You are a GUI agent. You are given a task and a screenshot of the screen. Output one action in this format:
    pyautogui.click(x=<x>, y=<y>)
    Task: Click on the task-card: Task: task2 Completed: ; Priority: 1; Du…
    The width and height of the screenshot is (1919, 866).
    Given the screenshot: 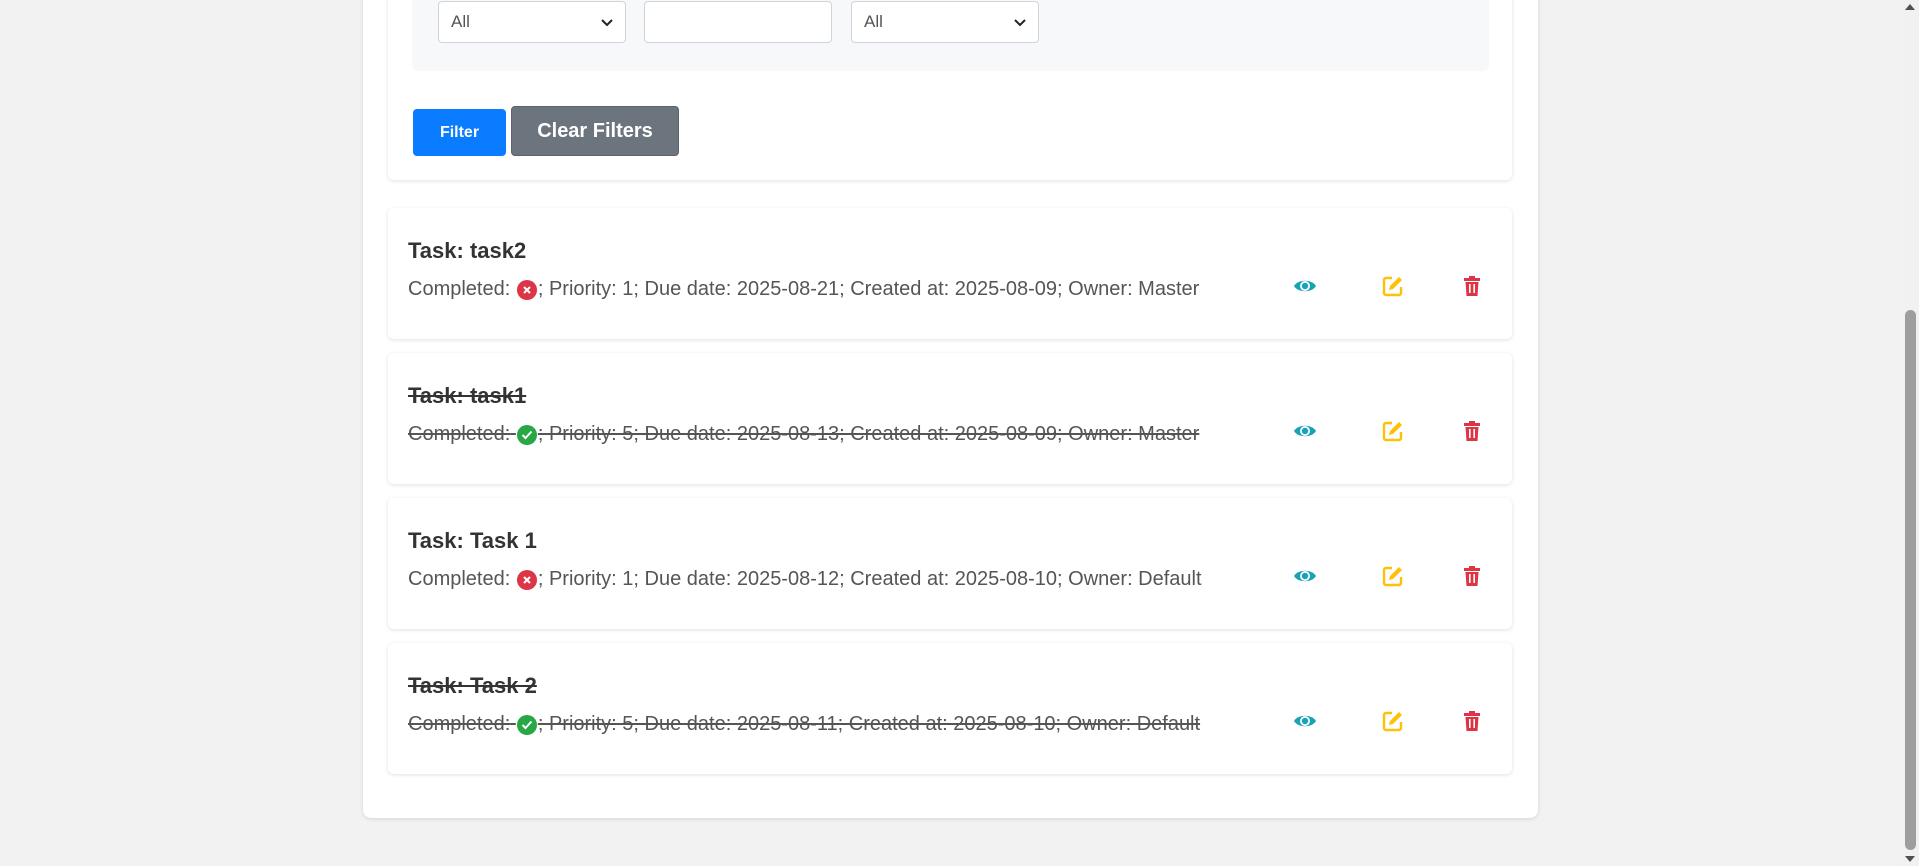 What is the action you would take?
    pyautogui.click(x=950, y=273)
    